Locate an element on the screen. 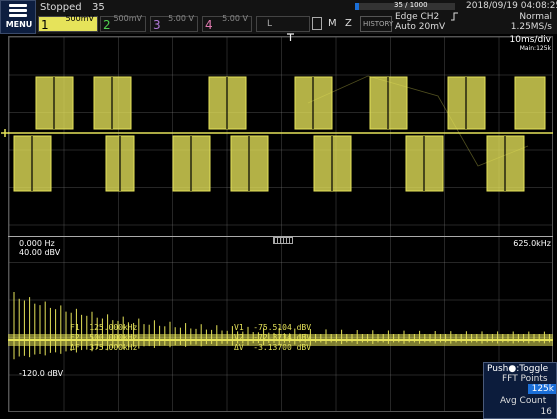 This screenshot has width=557, height=419. channel-2-button: 2 500mV is located at coordinates (123, 23).